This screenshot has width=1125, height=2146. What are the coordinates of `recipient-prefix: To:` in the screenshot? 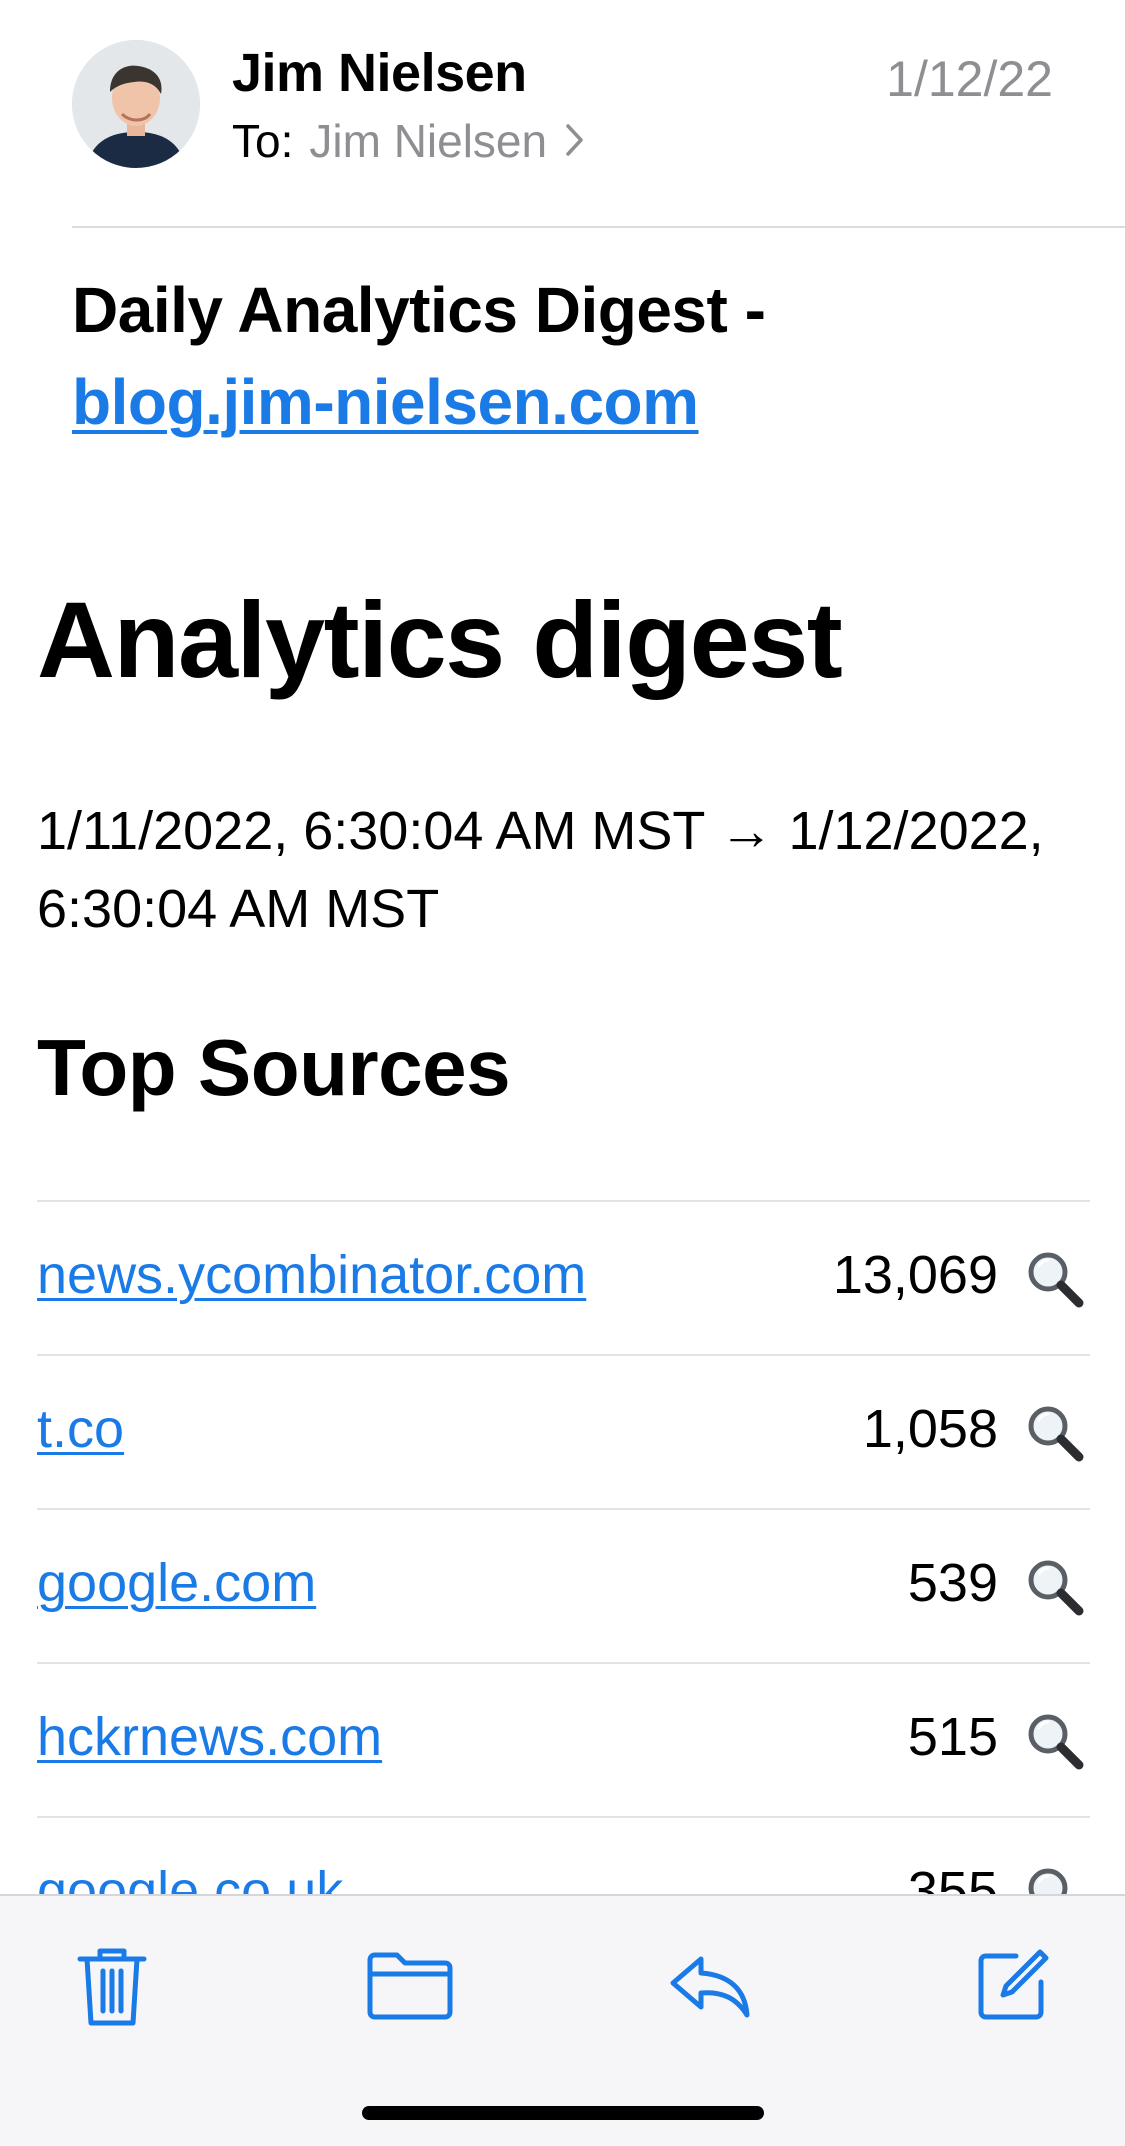 It's located at (263, 141).